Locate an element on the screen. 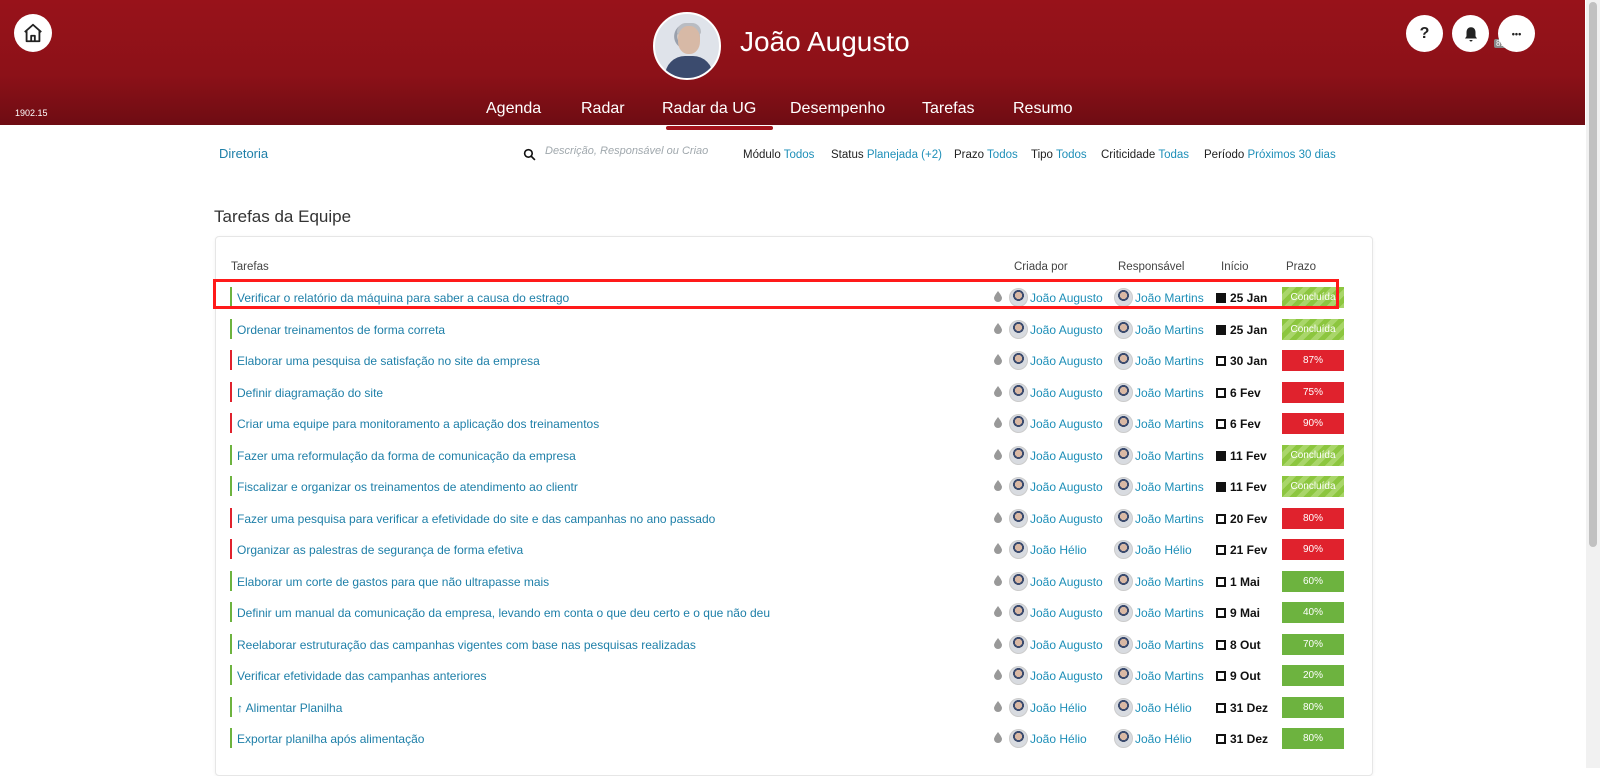 The height and width of the screenshot is (776, 1600). start-date: 8 Out is located at coordinates (1238, 645).